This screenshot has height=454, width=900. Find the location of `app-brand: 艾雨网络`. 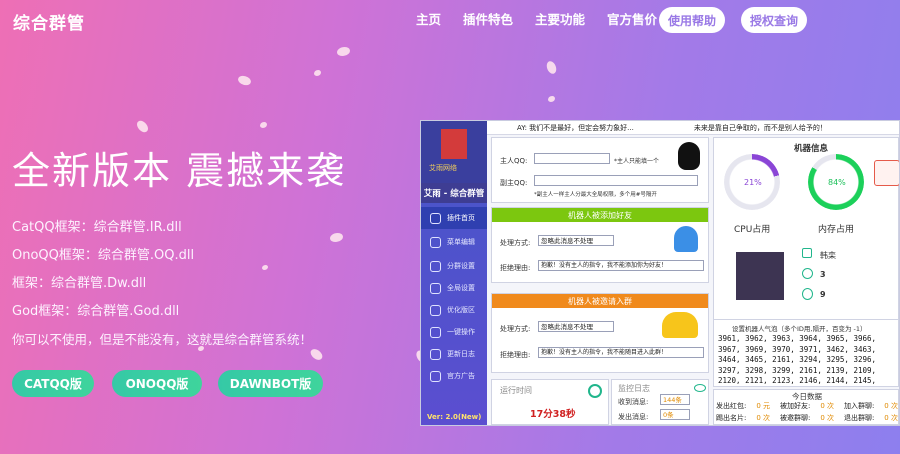

app-brand: 艾雨网络 is located at coordinates (454, 152).